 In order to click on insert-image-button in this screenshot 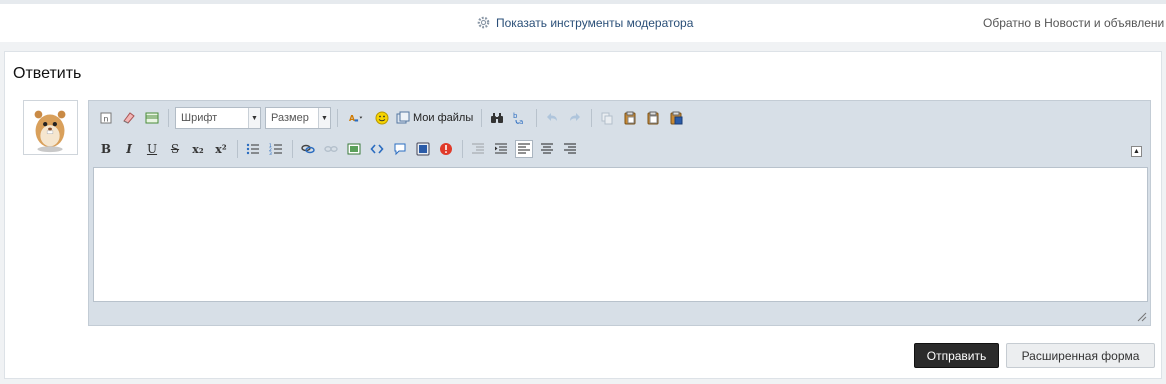, I will do `click(354, 149)`.